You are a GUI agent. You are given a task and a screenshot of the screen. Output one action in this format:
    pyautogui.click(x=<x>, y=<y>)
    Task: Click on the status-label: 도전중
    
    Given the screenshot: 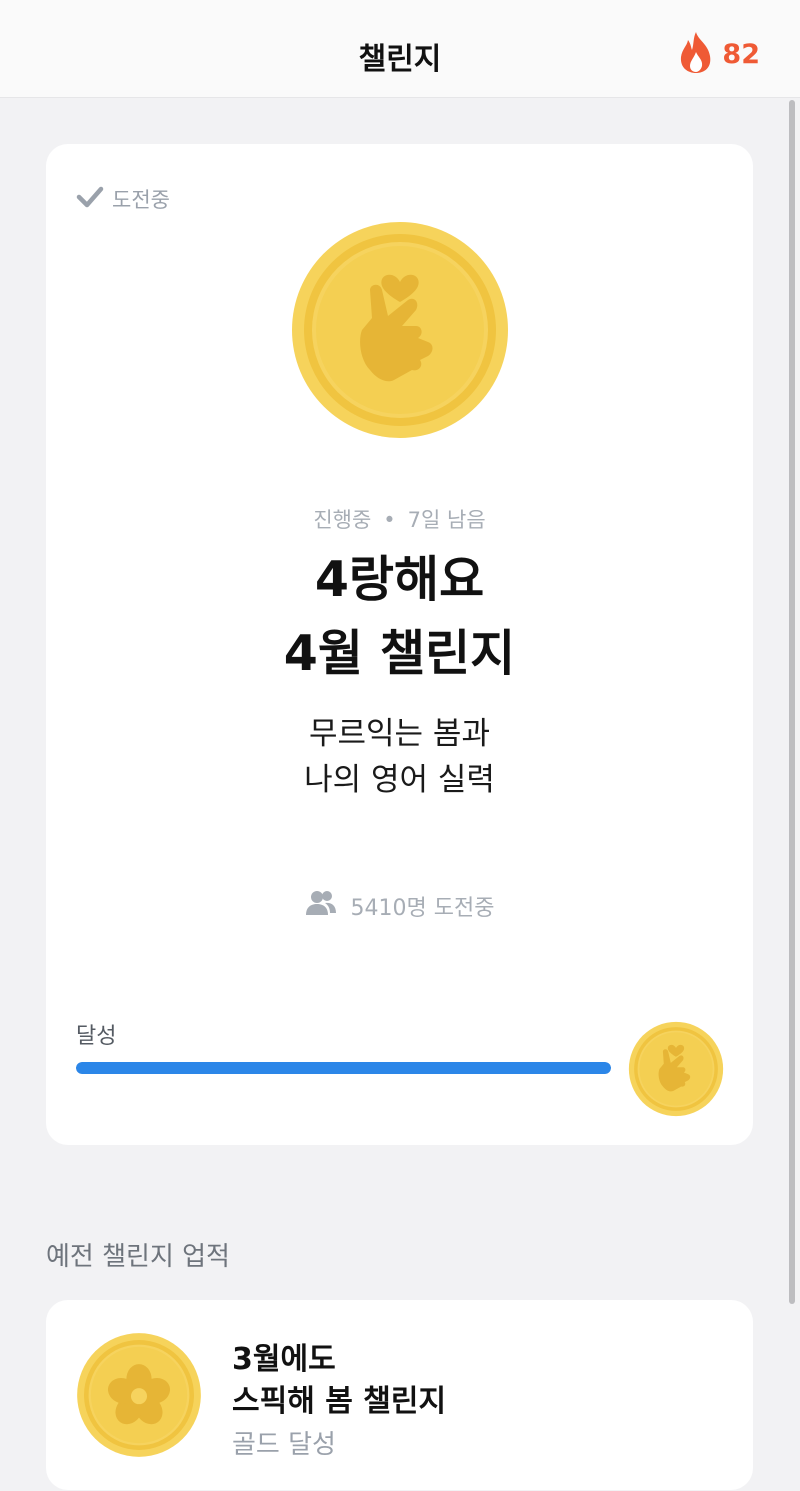 What is the action you would take?
    pyautogui.click(x=141, y=200)
    